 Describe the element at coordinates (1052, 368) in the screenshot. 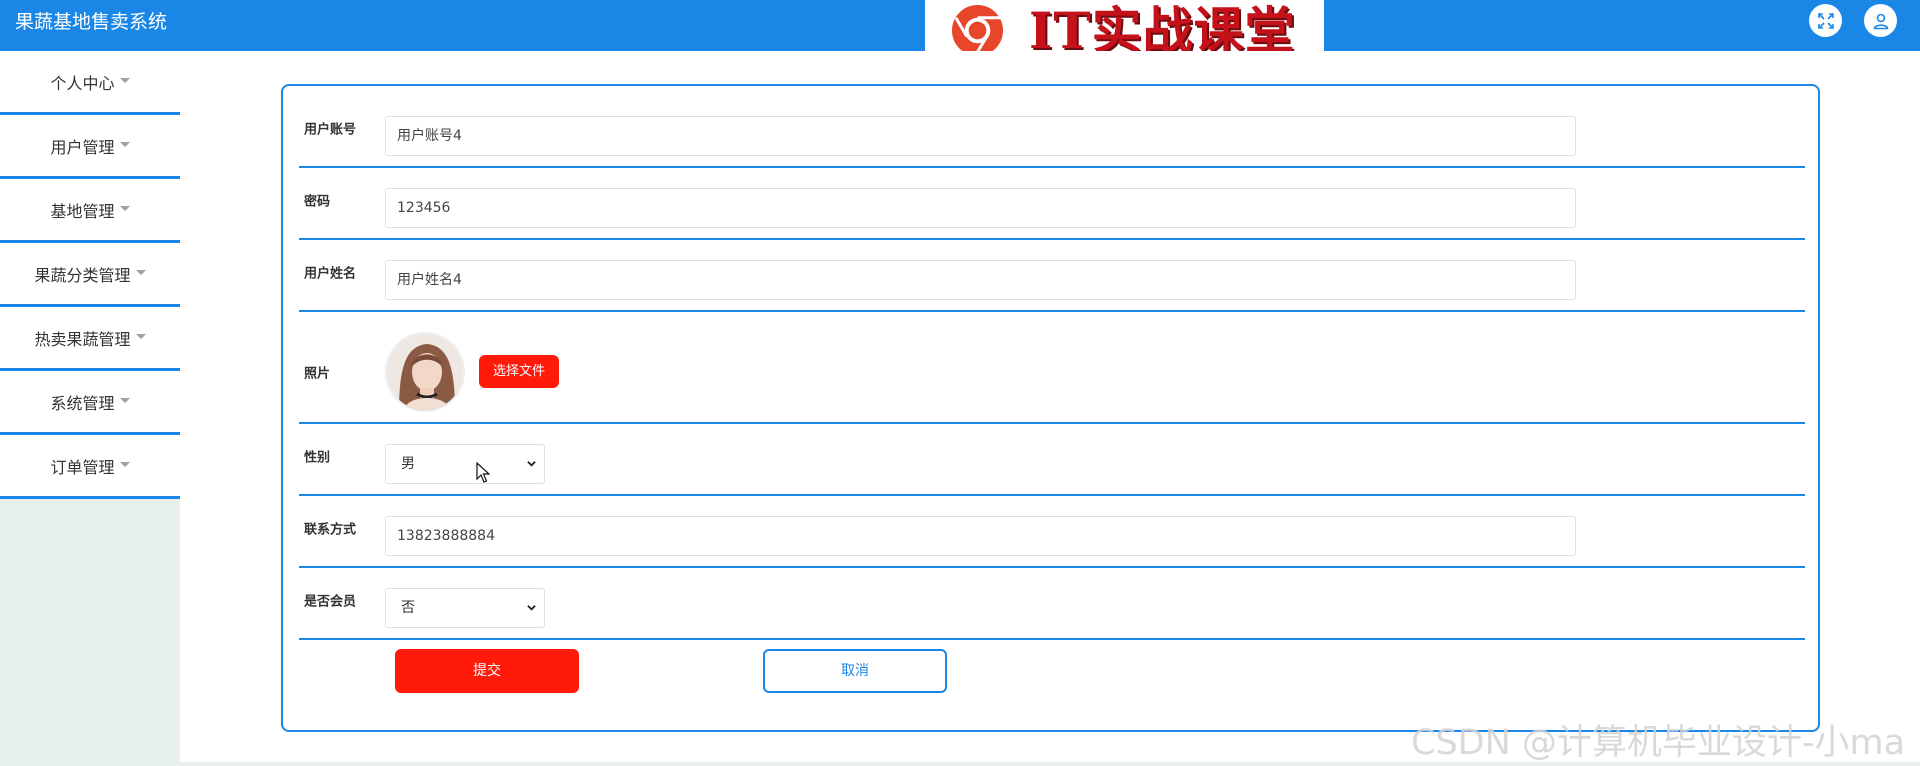

I see `form-row-photo: 照片 选择文件` at that location.